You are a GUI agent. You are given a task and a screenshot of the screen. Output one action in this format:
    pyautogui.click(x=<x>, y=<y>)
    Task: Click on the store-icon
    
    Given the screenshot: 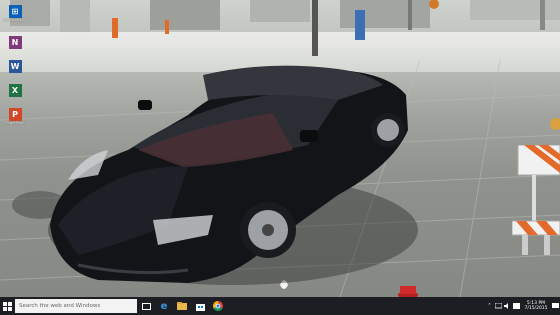 What is the action you would take?
    pyautogui.click(x=200, y=306)
    